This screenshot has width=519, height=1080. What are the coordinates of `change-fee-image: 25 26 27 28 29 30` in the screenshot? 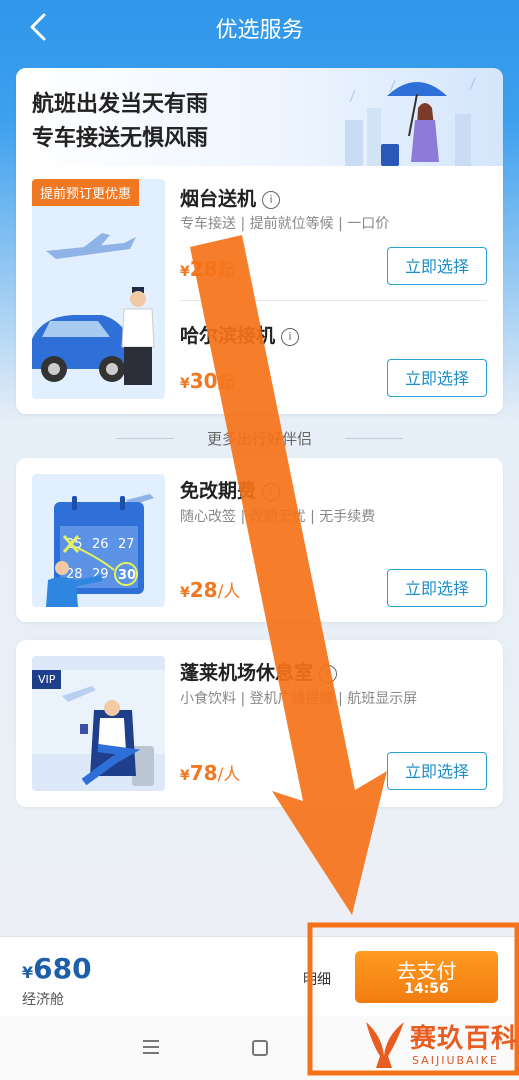 It's located at (98, 540).